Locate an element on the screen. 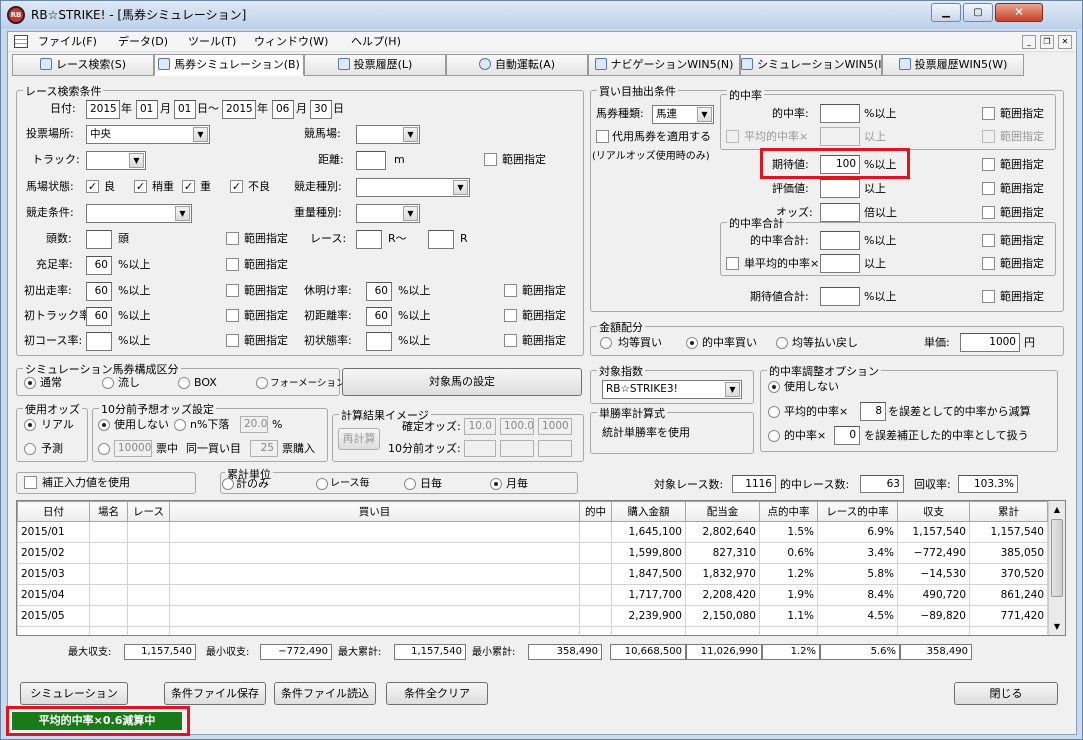 This screenshot has width=1083, height=740. first-state-range-checkbox is located at coordinates (510, 340).